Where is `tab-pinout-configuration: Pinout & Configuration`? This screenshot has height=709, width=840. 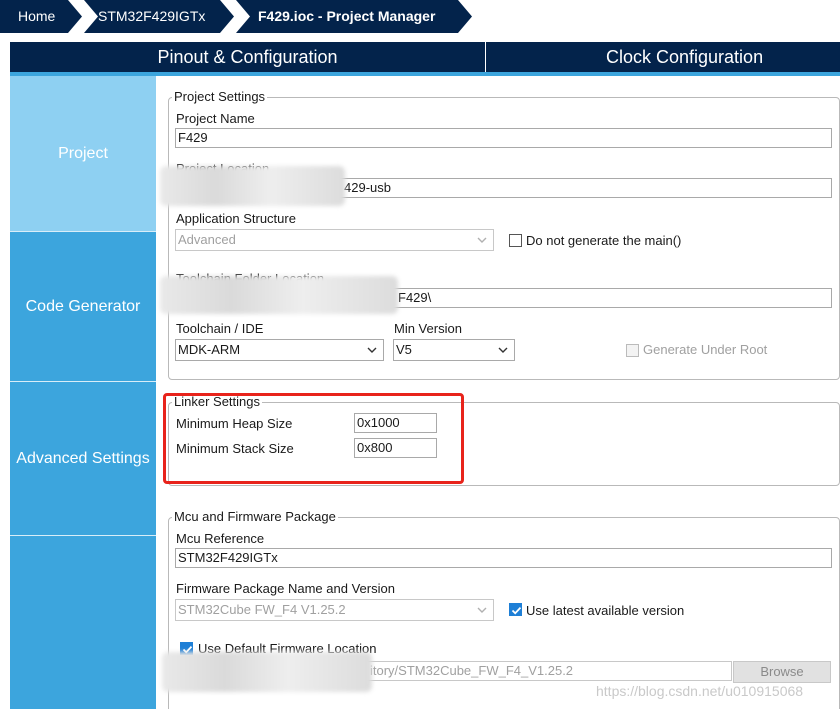 tab-pinout-configuration: Pinout & Configuration is located at coordinates (247, 57).